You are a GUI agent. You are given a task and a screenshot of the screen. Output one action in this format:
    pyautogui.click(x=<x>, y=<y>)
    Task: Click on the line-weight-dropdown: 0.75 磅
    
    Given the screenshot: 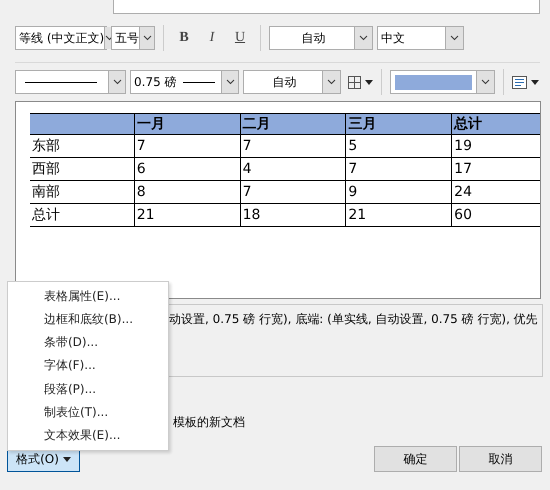 What is the action you would take?
    pyautogui.click(x=184, y=82)
    